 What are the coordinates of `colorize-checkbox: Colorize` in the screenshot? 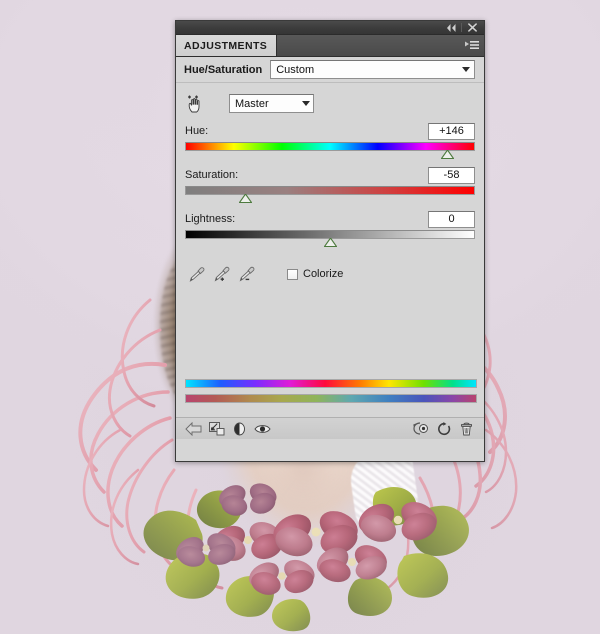 It's located at (315, 274).